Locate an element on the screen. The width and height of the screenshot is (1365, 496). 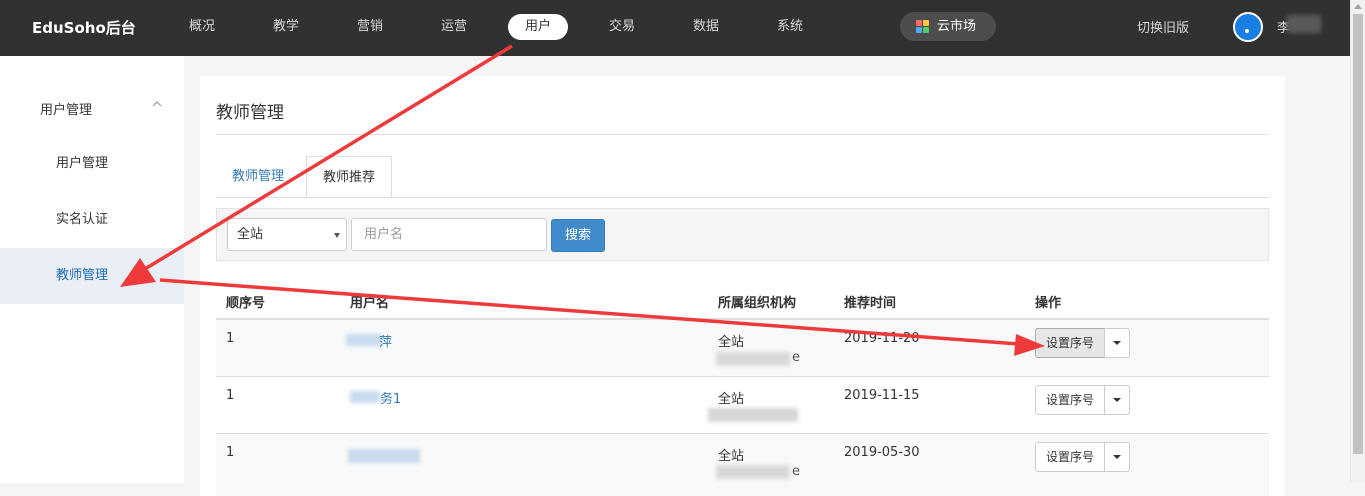
tabs-divider is located at coordinates (742, 197).